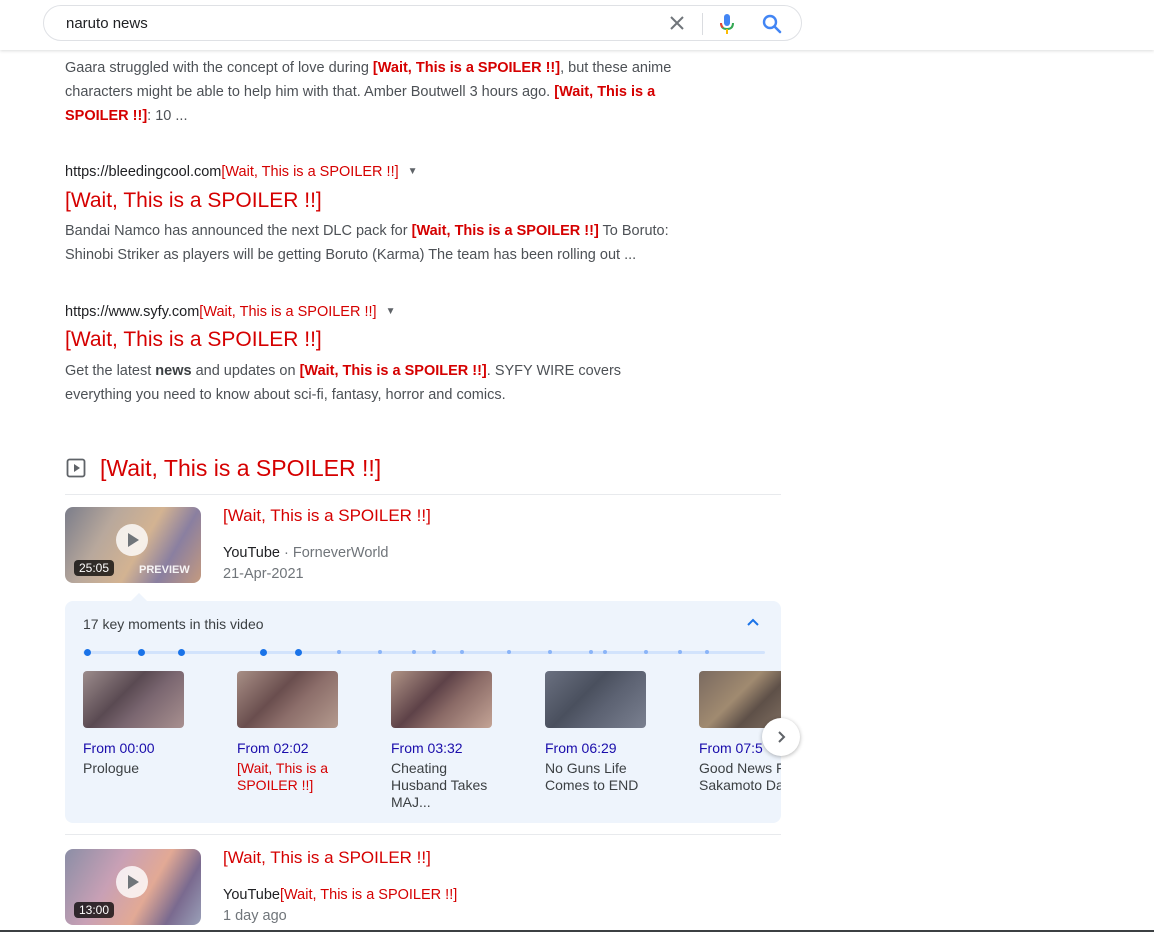 The image size is (1154, 932). Describe the element at coordinates (677, 23) in the screenshot. I see `close-icon` at that location.